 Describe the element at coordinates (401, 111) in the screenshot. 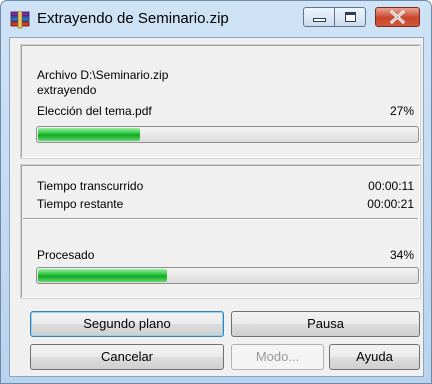

I see `current-file-percent: 27%` at that location.